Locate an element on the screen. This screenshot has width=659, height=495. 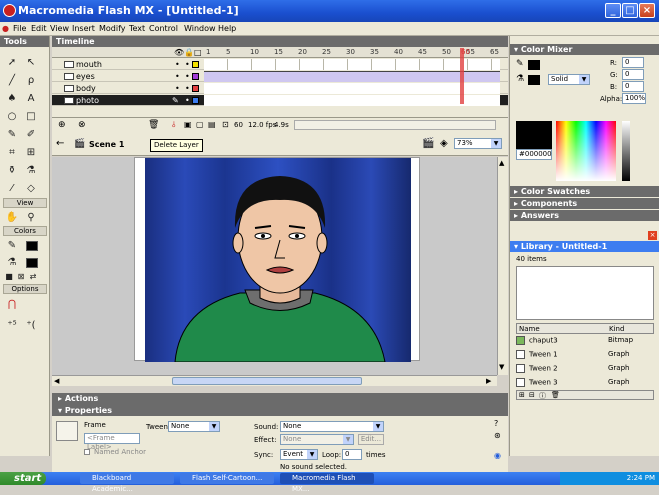
minimize-button: _ is located at coordinates (613, 10).